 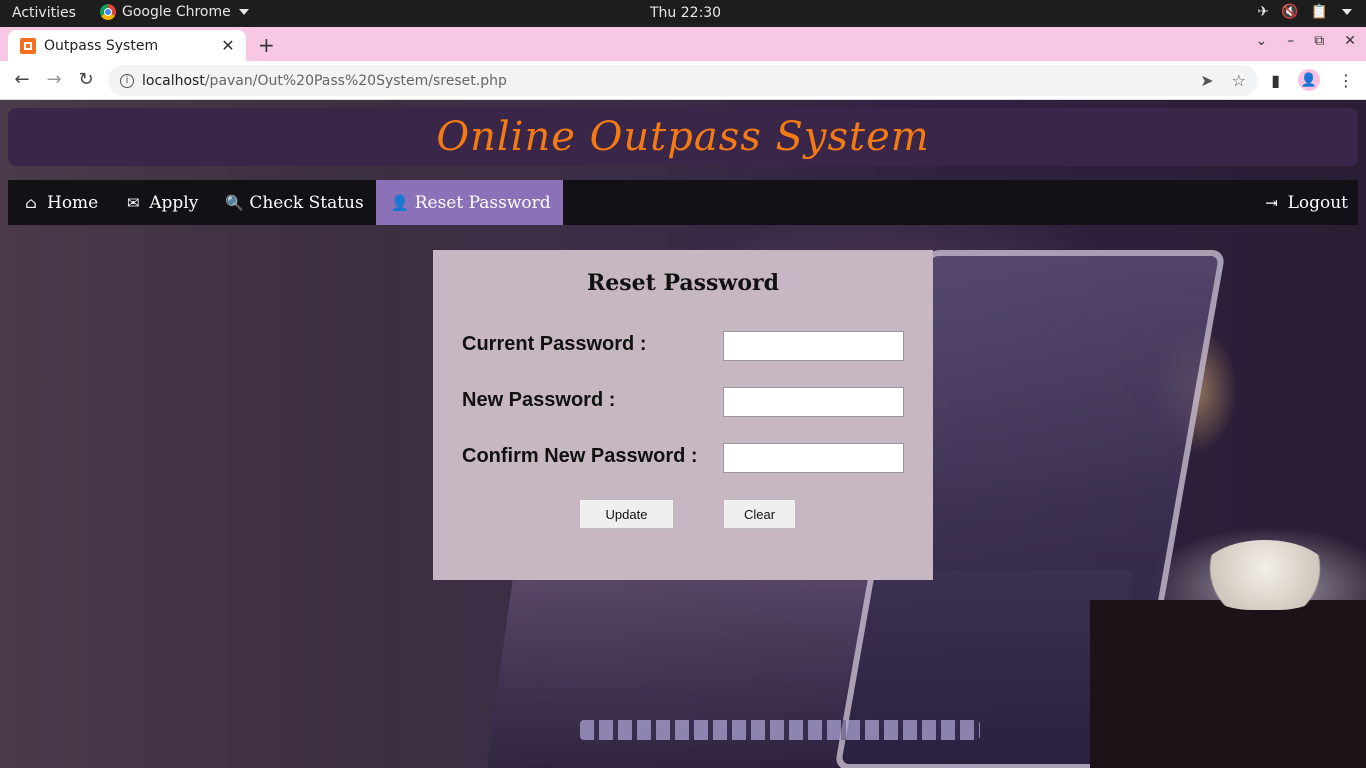 What do you see at coordinates (1309, 80) in the screenshot?
I see `profile-avatar-icon: 👤` at bounding box center [1309, 80].